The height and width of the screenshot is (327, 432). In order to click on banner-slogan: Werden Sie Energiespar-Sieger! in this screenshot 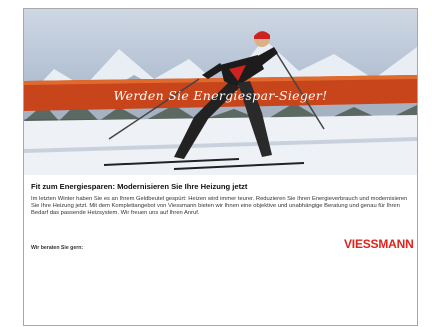, I will do `click(220, 95)`.